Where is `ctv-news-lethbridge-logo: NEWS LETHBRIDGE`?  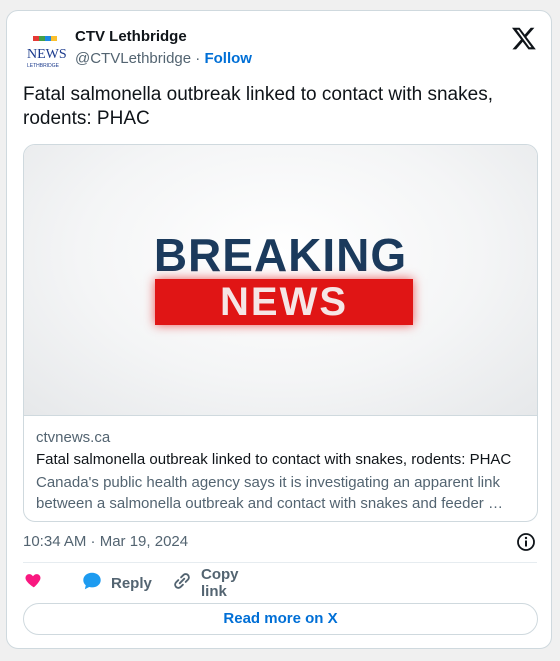 ctv-news-lethbridge-logo: NEWS LETHBRIDGE is located at coordinates (47, 51).